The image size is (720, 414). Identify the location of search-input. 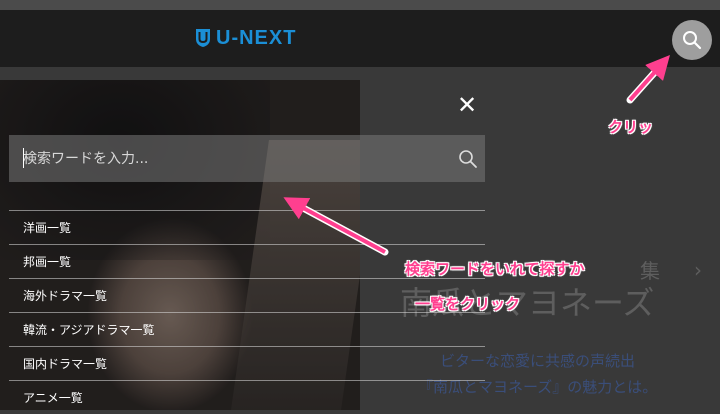
(219, 158).